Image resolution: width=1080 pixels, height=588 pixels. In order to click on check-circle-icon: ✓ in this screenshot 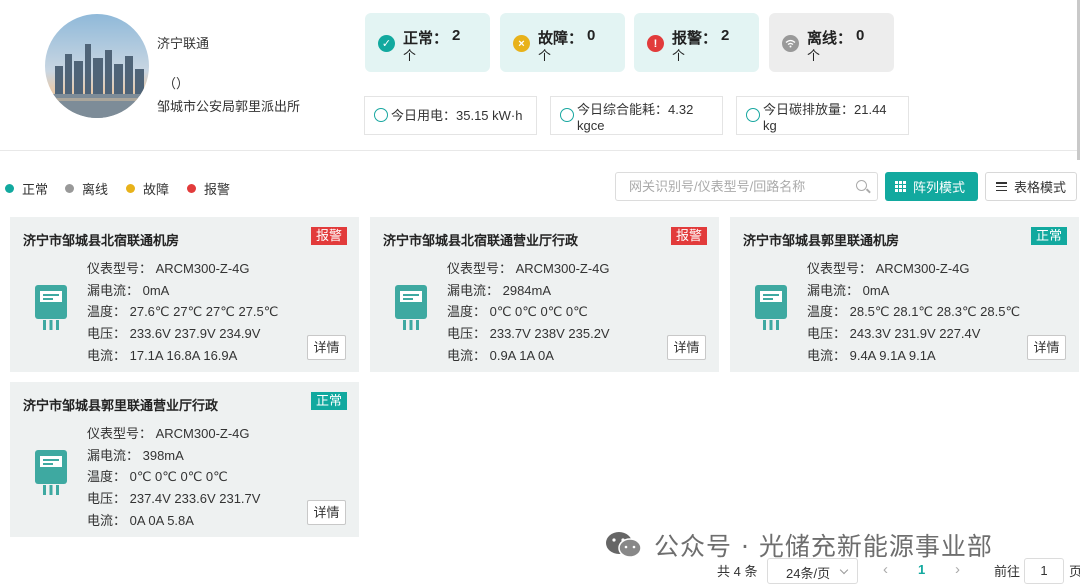, I will do `click(386, 43)`.